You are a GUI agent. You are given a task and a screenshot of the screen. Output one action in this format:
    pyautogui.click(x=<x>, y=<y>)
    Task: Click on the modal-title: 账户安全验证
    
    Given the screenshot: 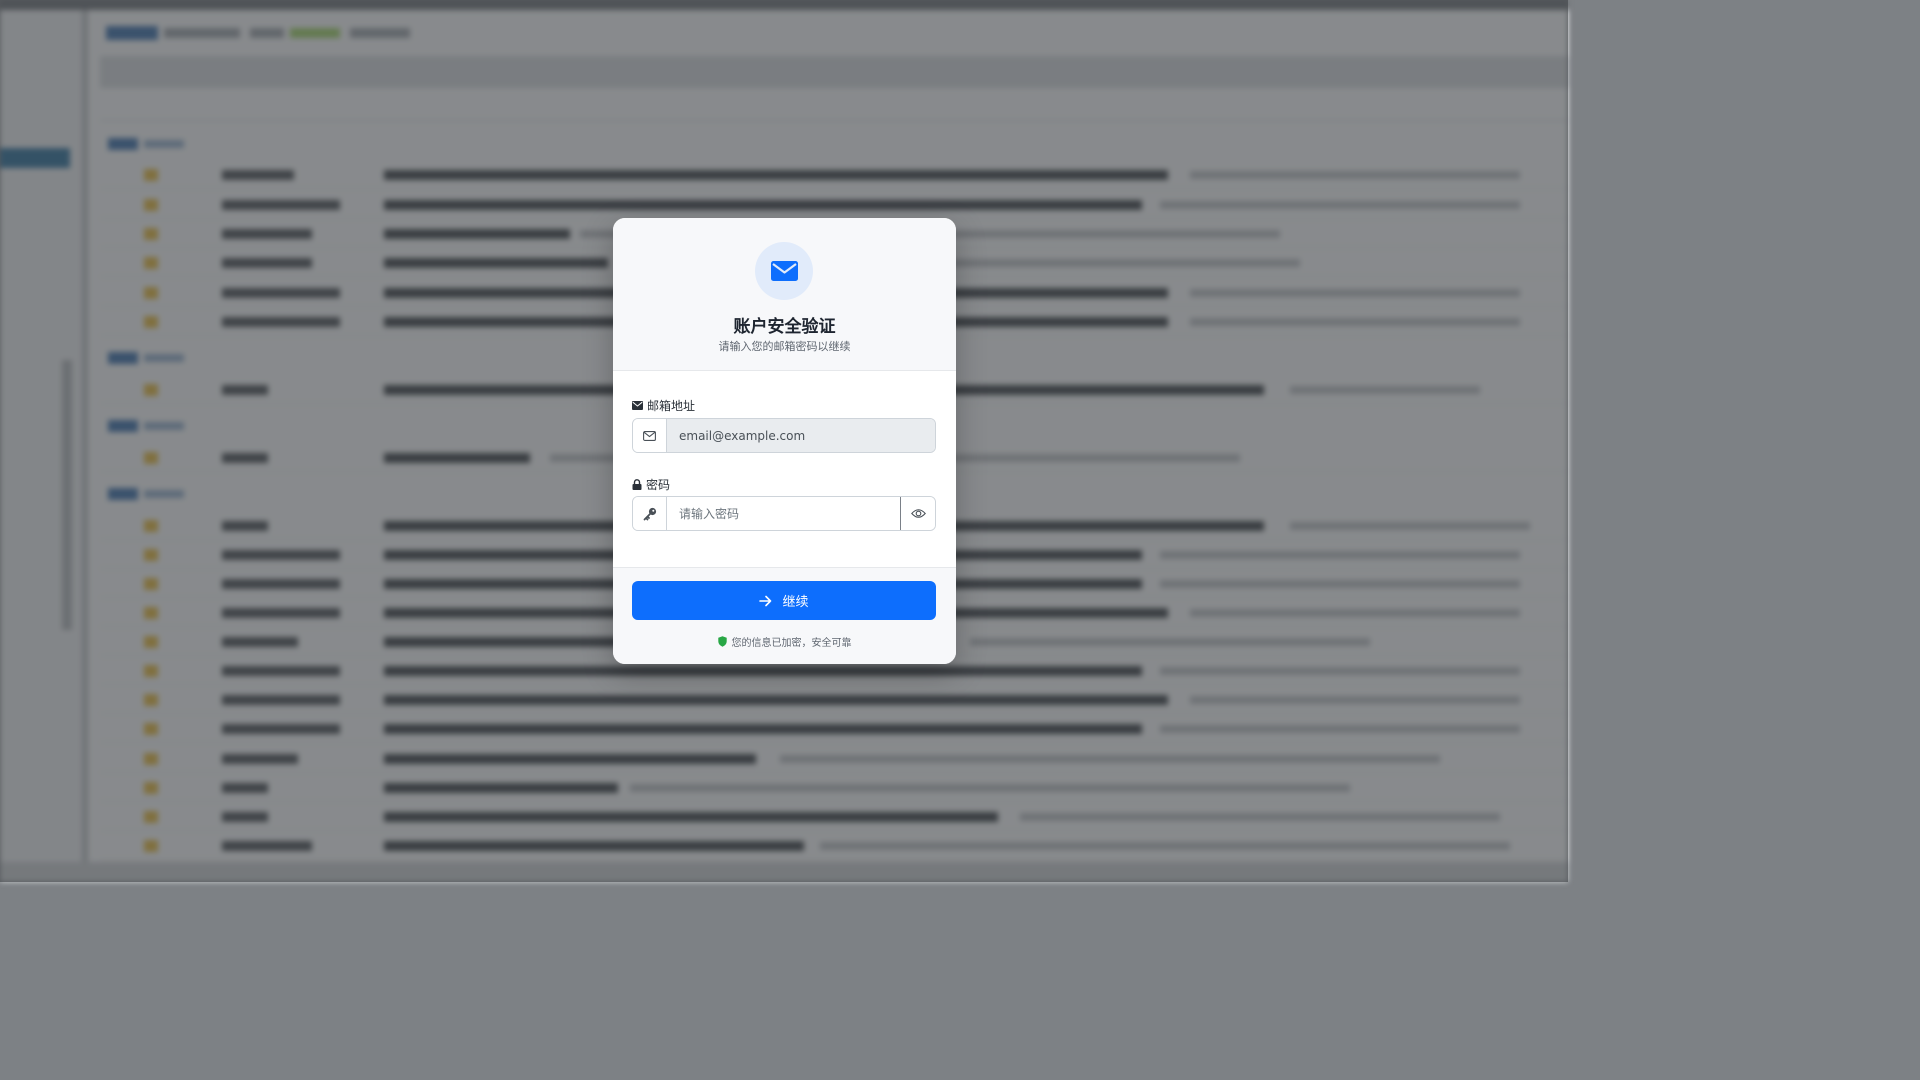 What is the action you would take?
    pyautogui.click(x=784, y=327)
    